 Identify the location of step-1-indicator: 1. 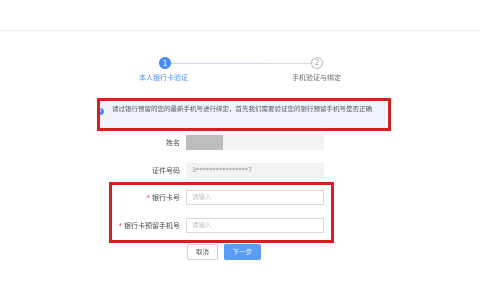
(165, 63).